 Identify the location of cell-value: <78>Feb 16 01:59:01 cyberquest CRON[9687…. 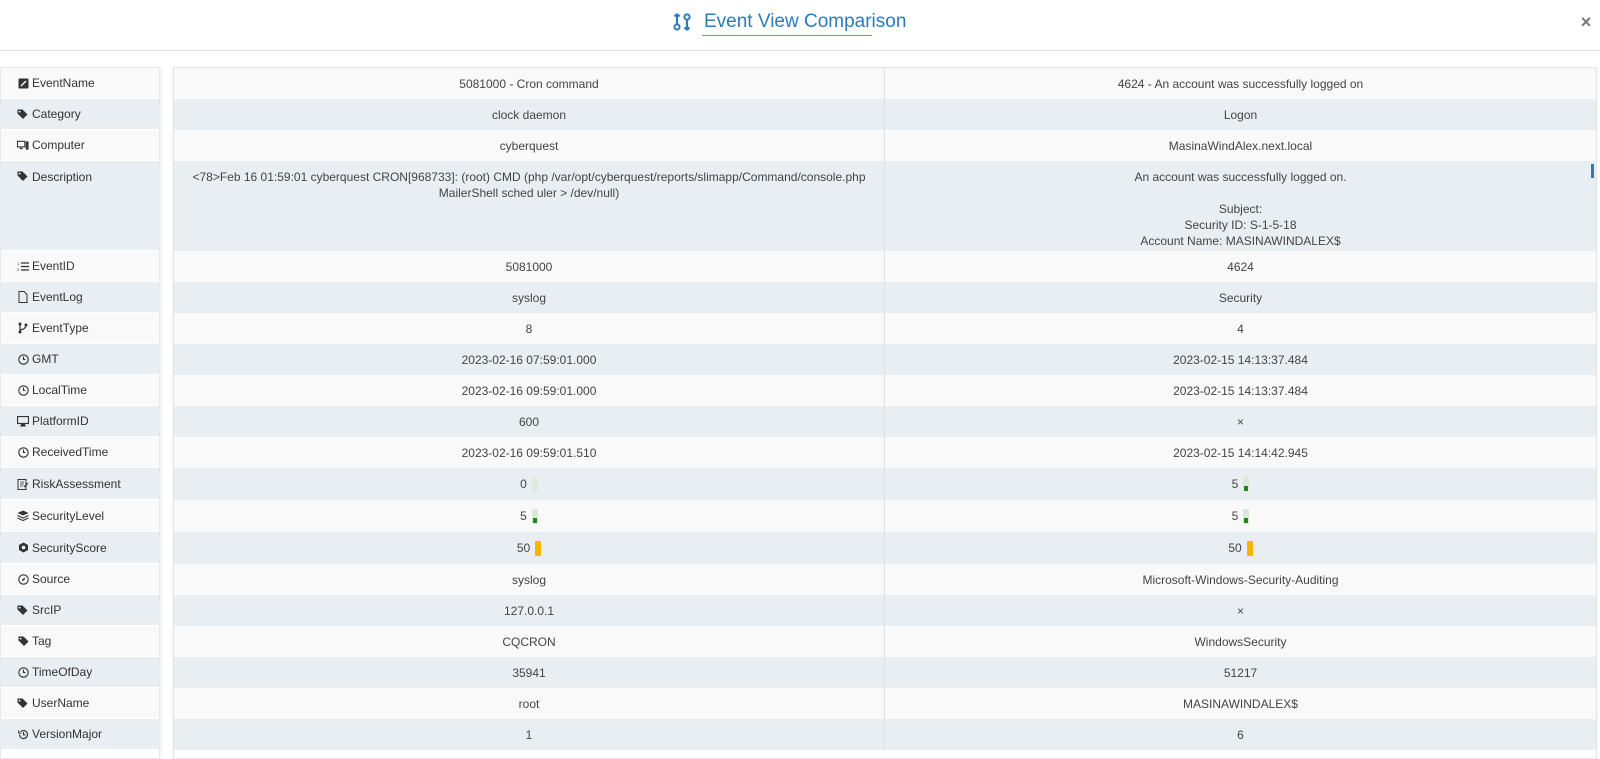
(529, 185).